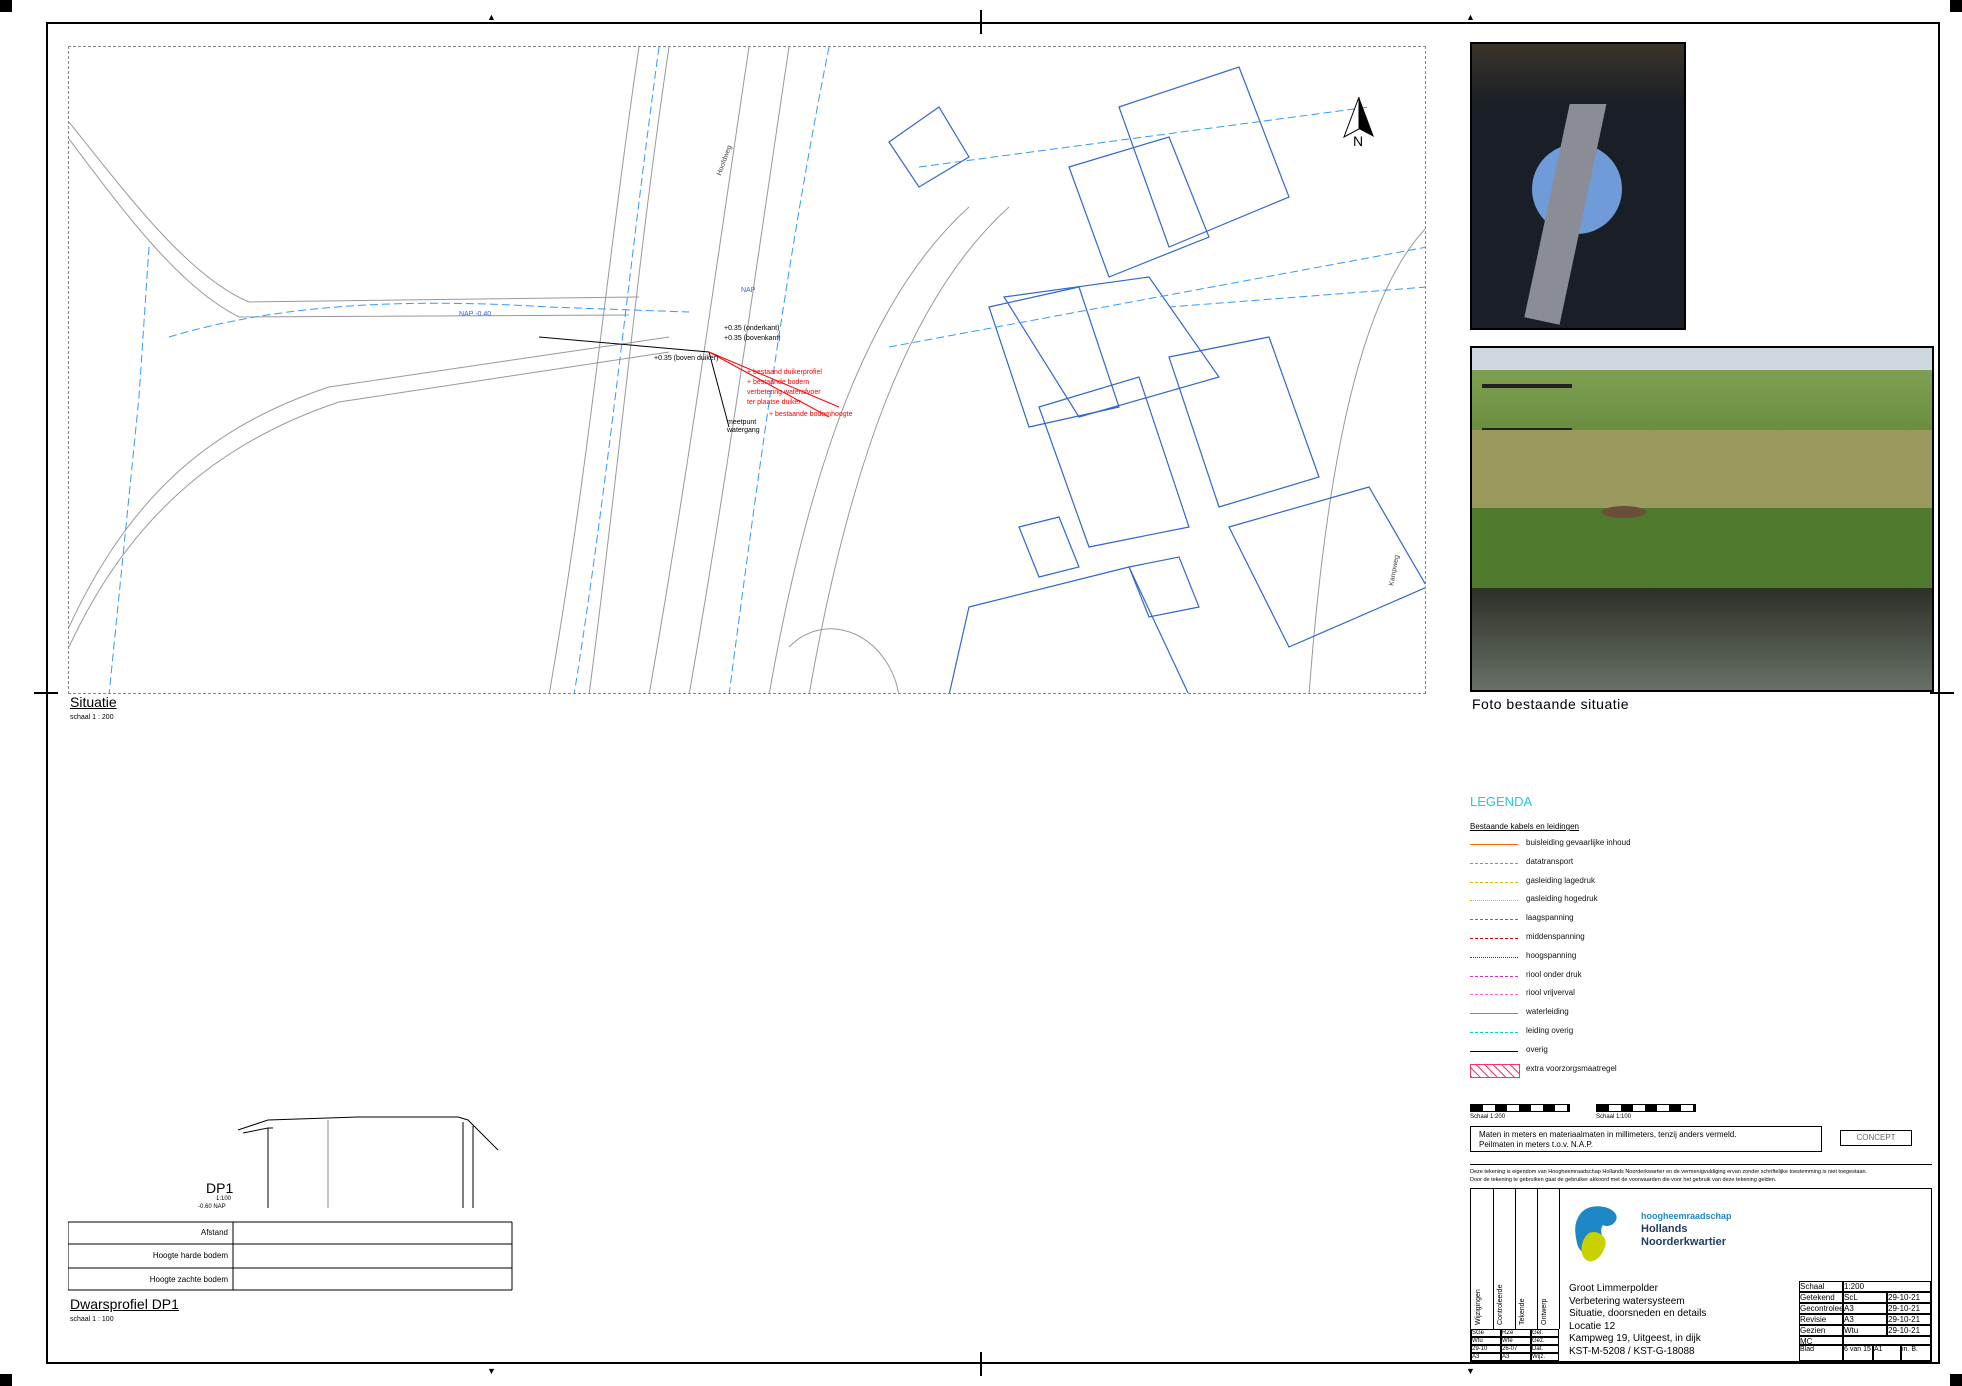 This screenshot has height=1386, width=1962. What do you see at coordinates (1545, 1349) in the screenshot?
I see `sig-cell: Dat.` at bounding box center [1545, 1349].